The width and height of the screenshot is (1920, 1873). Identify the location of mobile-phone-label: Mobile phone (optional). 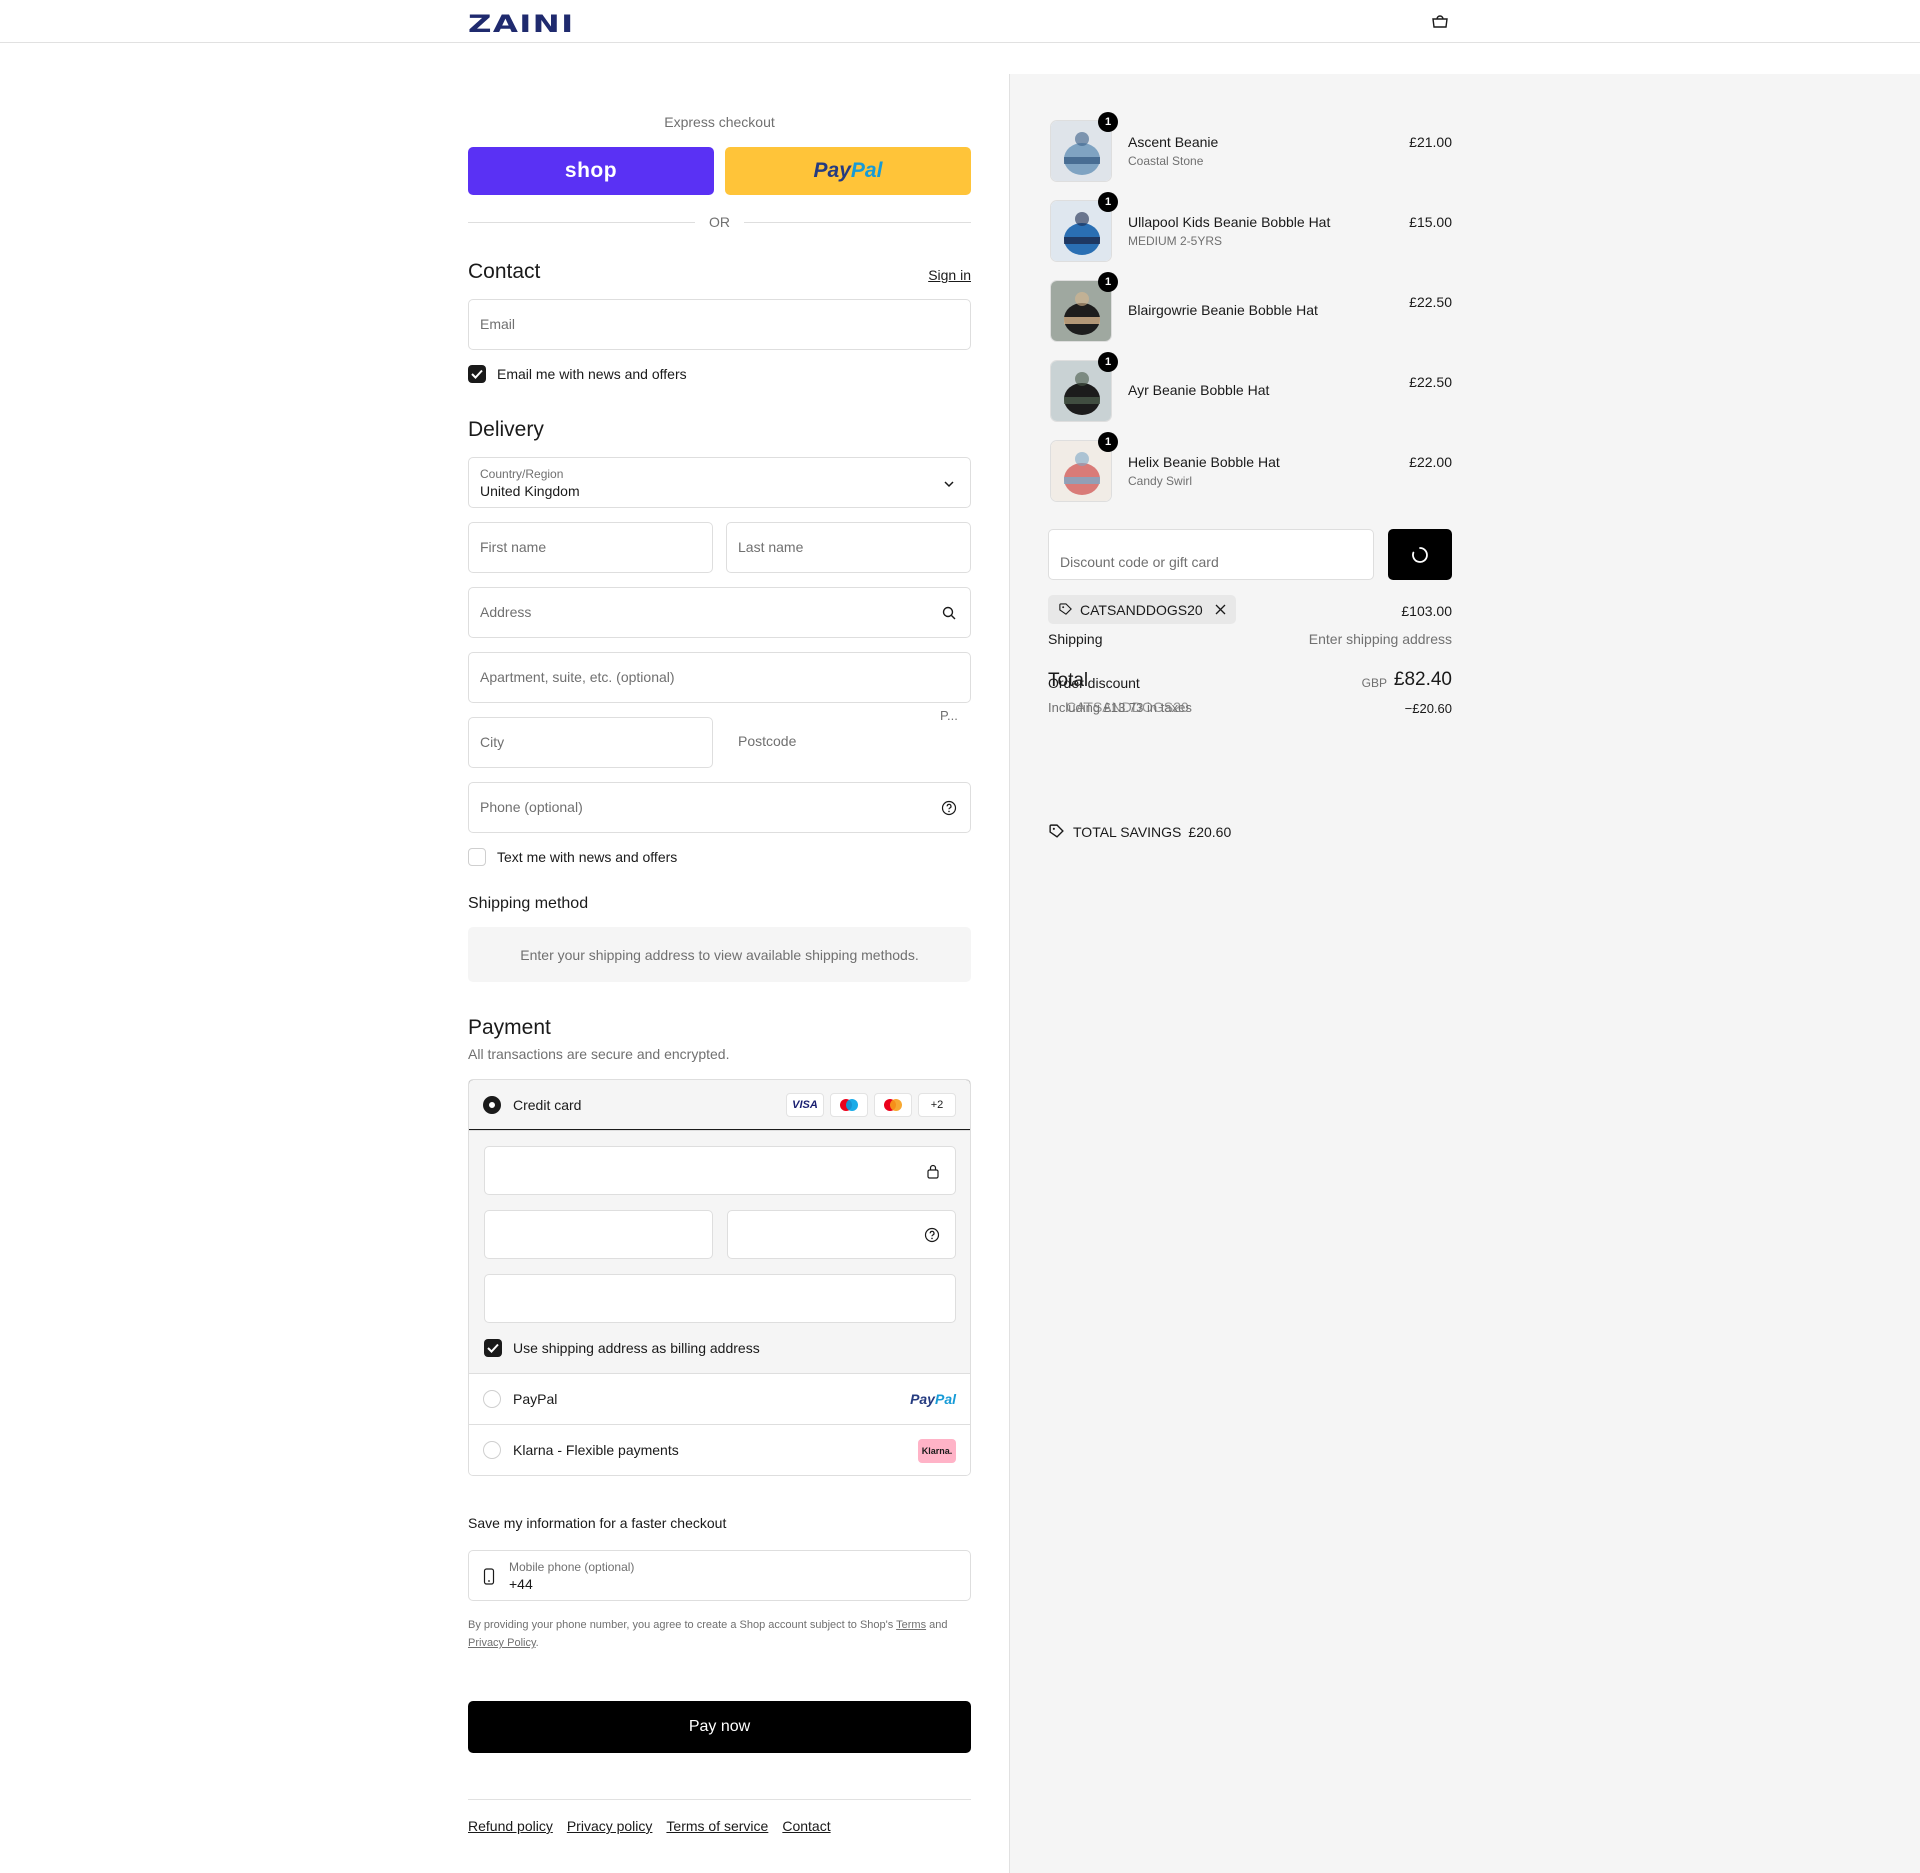
(572, 1567).